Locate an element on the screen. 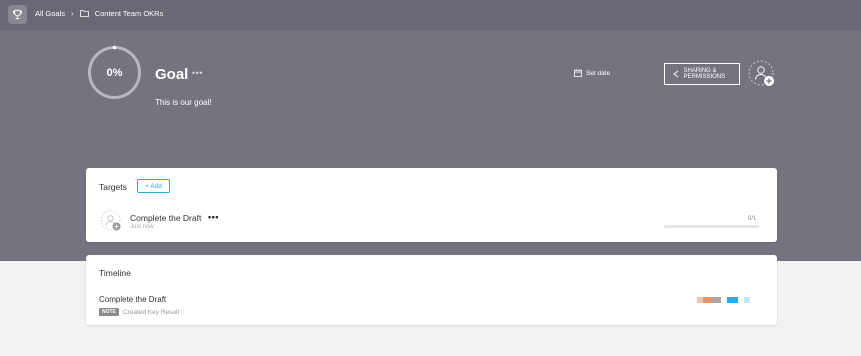 Image resolution: width=861 pixels, height=356 pixels. top-bar: All Goals › Content Team OKRs is located at coordinates (430, 15).